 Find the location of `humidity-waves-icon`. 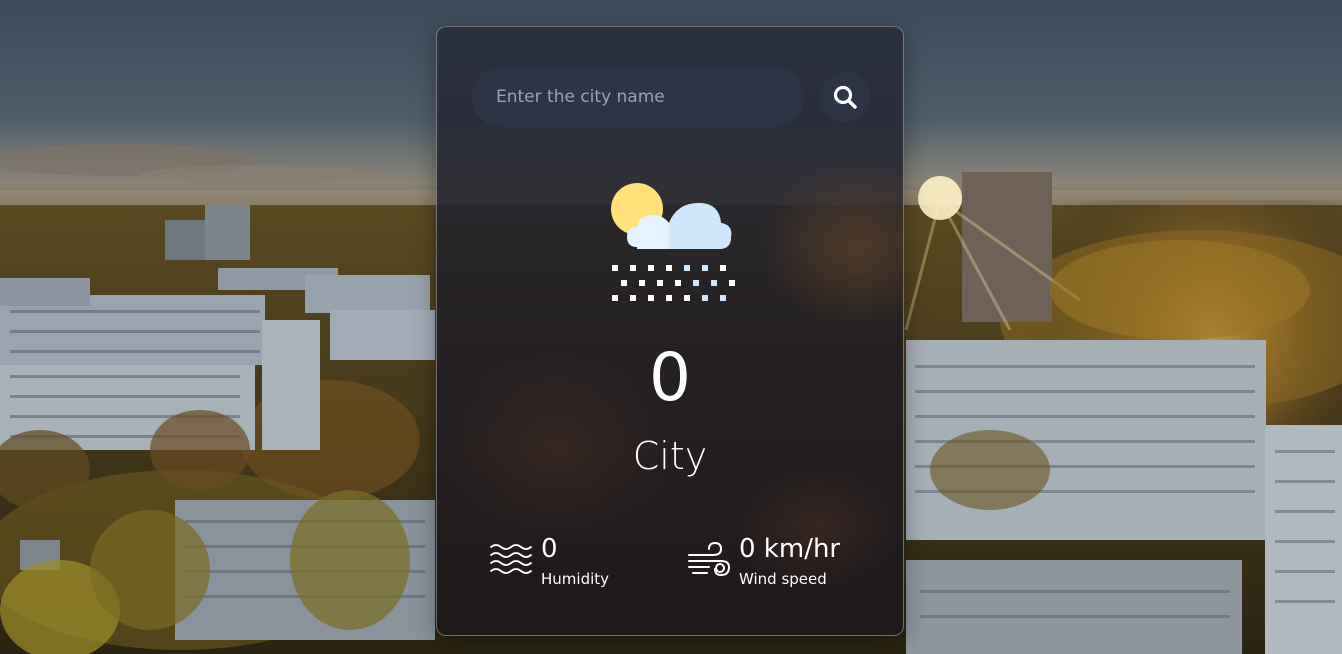

humidity-waves-icon is located at coordinates (511, 559).